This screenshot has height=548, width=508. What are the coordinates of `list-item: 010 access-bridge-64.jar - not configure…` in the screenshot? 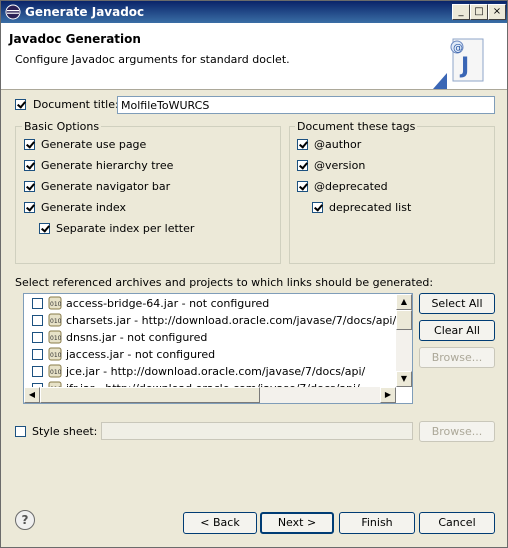 It's located at (210, 303).